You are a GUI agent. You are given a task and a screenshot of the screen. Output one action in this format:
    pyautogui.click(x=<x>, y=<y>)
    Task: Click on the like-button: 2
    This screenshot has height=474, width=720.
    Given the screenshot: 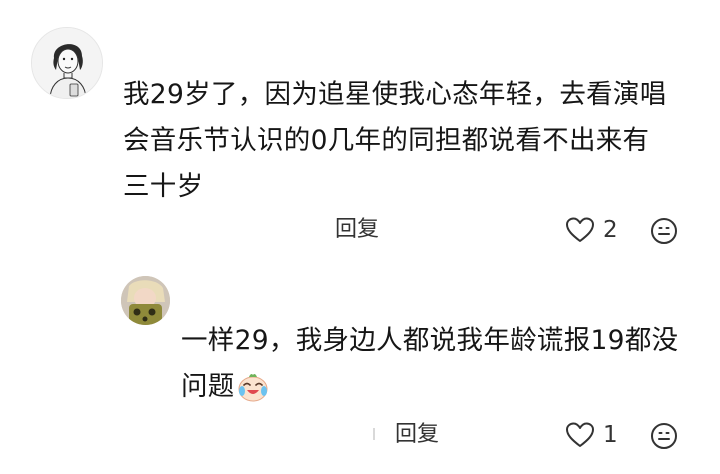 What is the action you would take?
    pyautogui.click(x=591, y=230)
    